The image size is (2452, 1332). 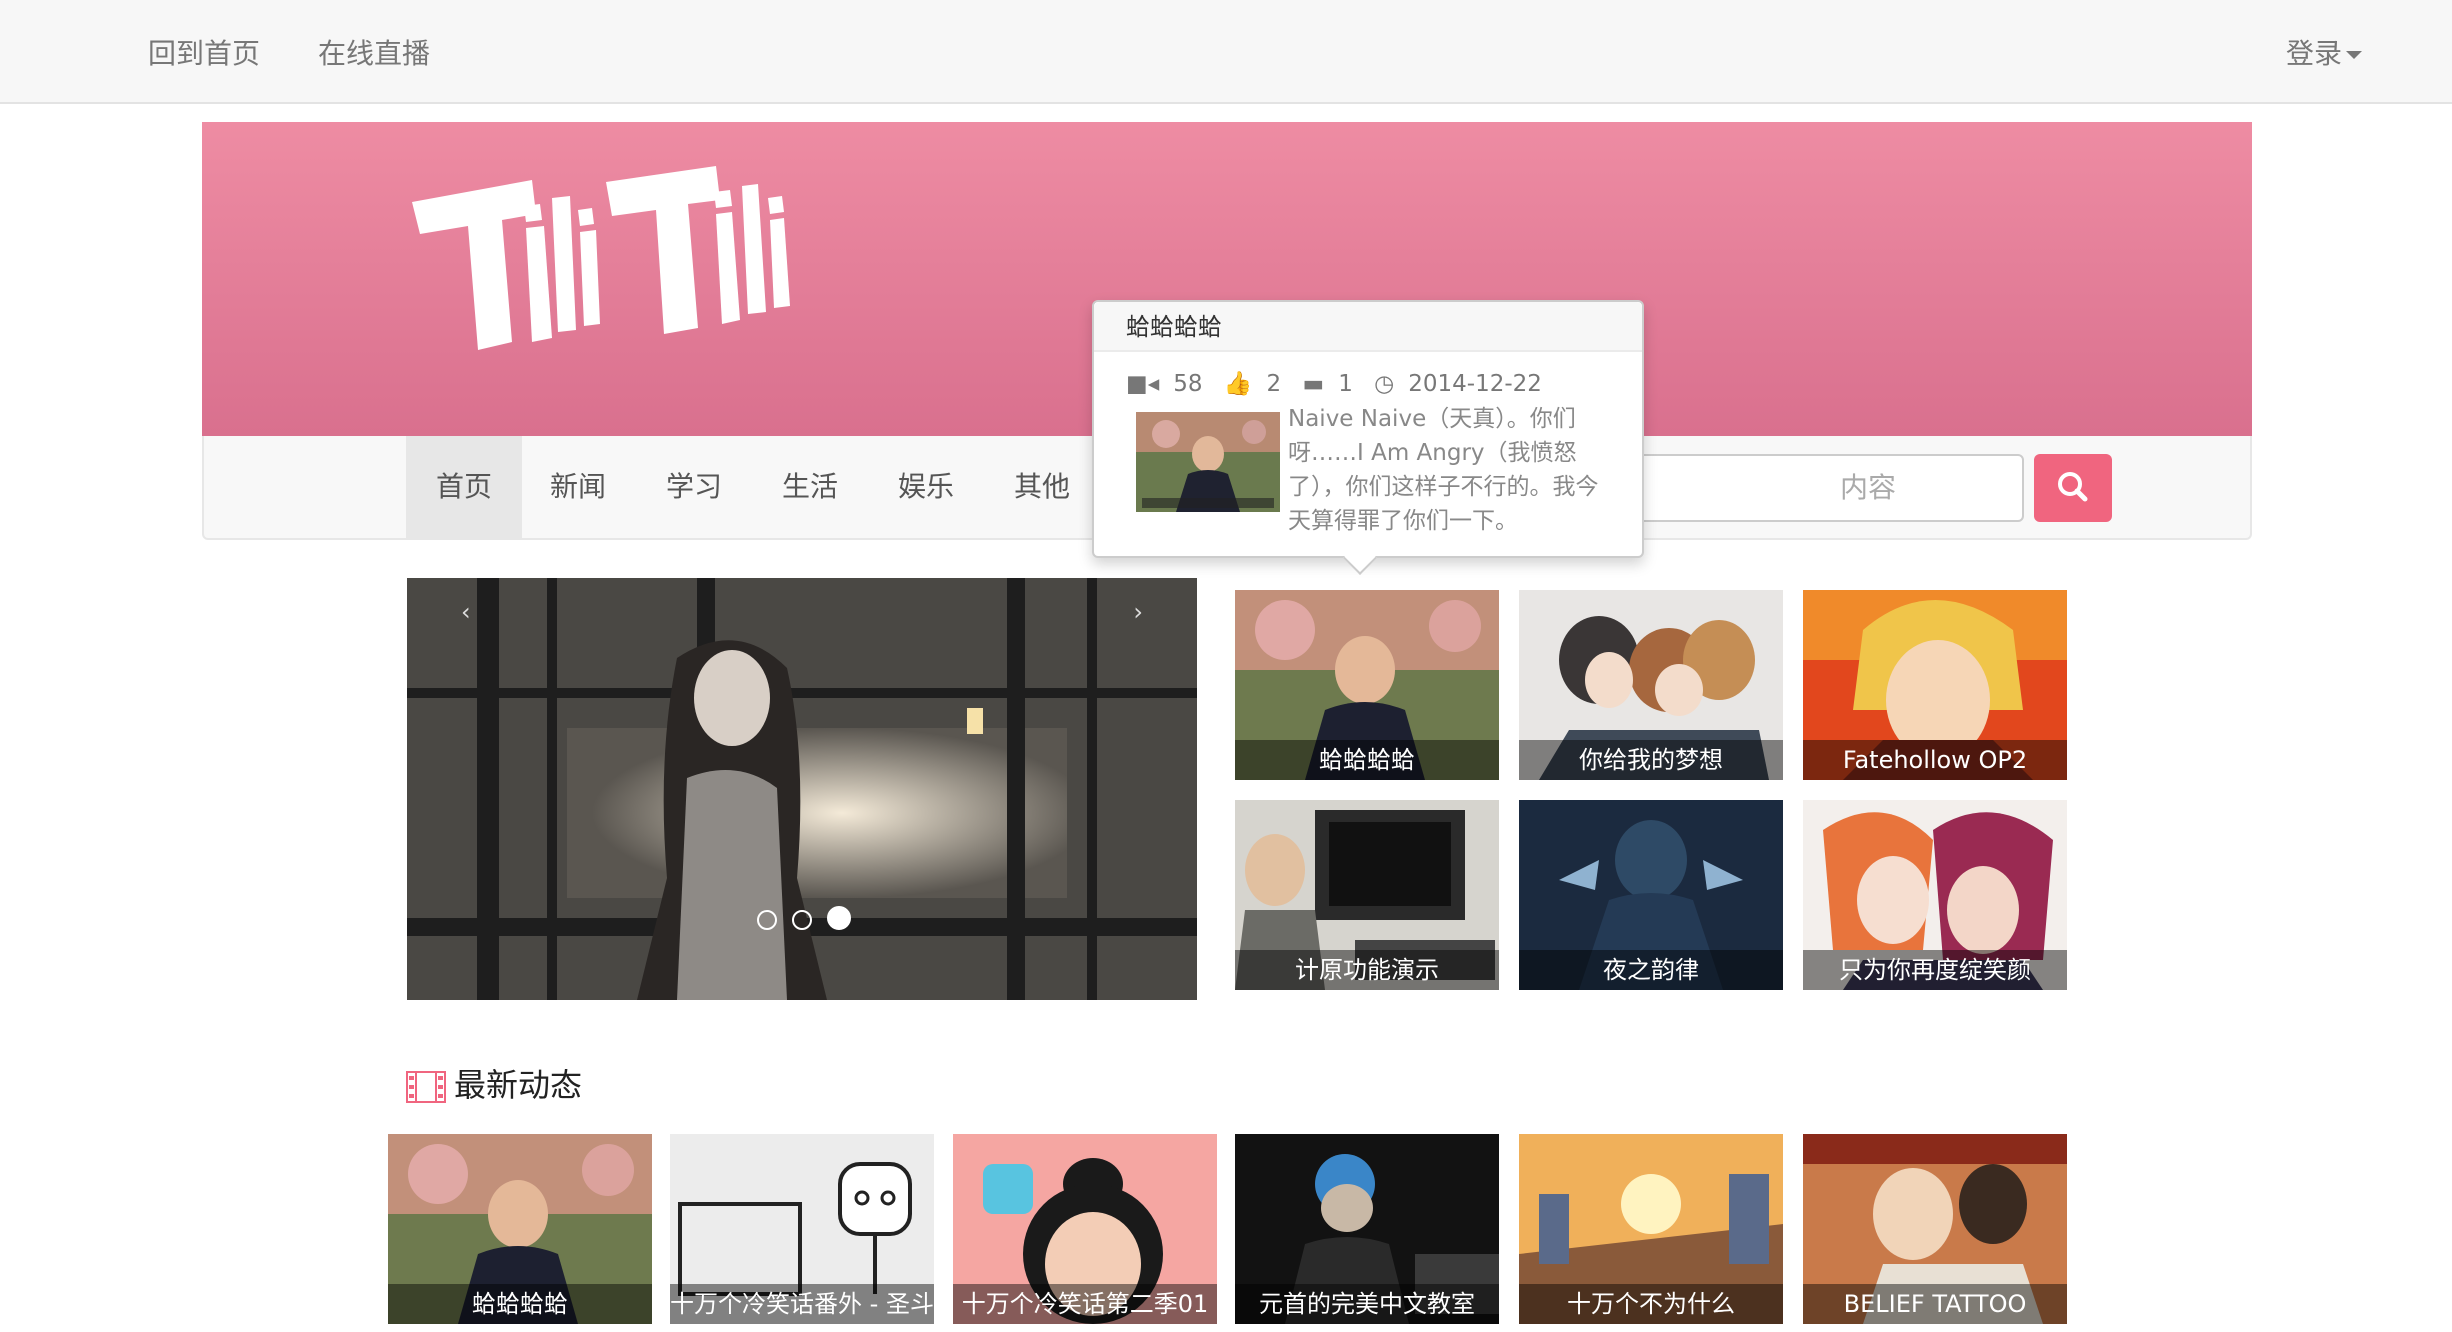 What do you see at coordinates (426, 1087) in the screenshot?
I see `film-icon` at bounding box center [426, 1087].